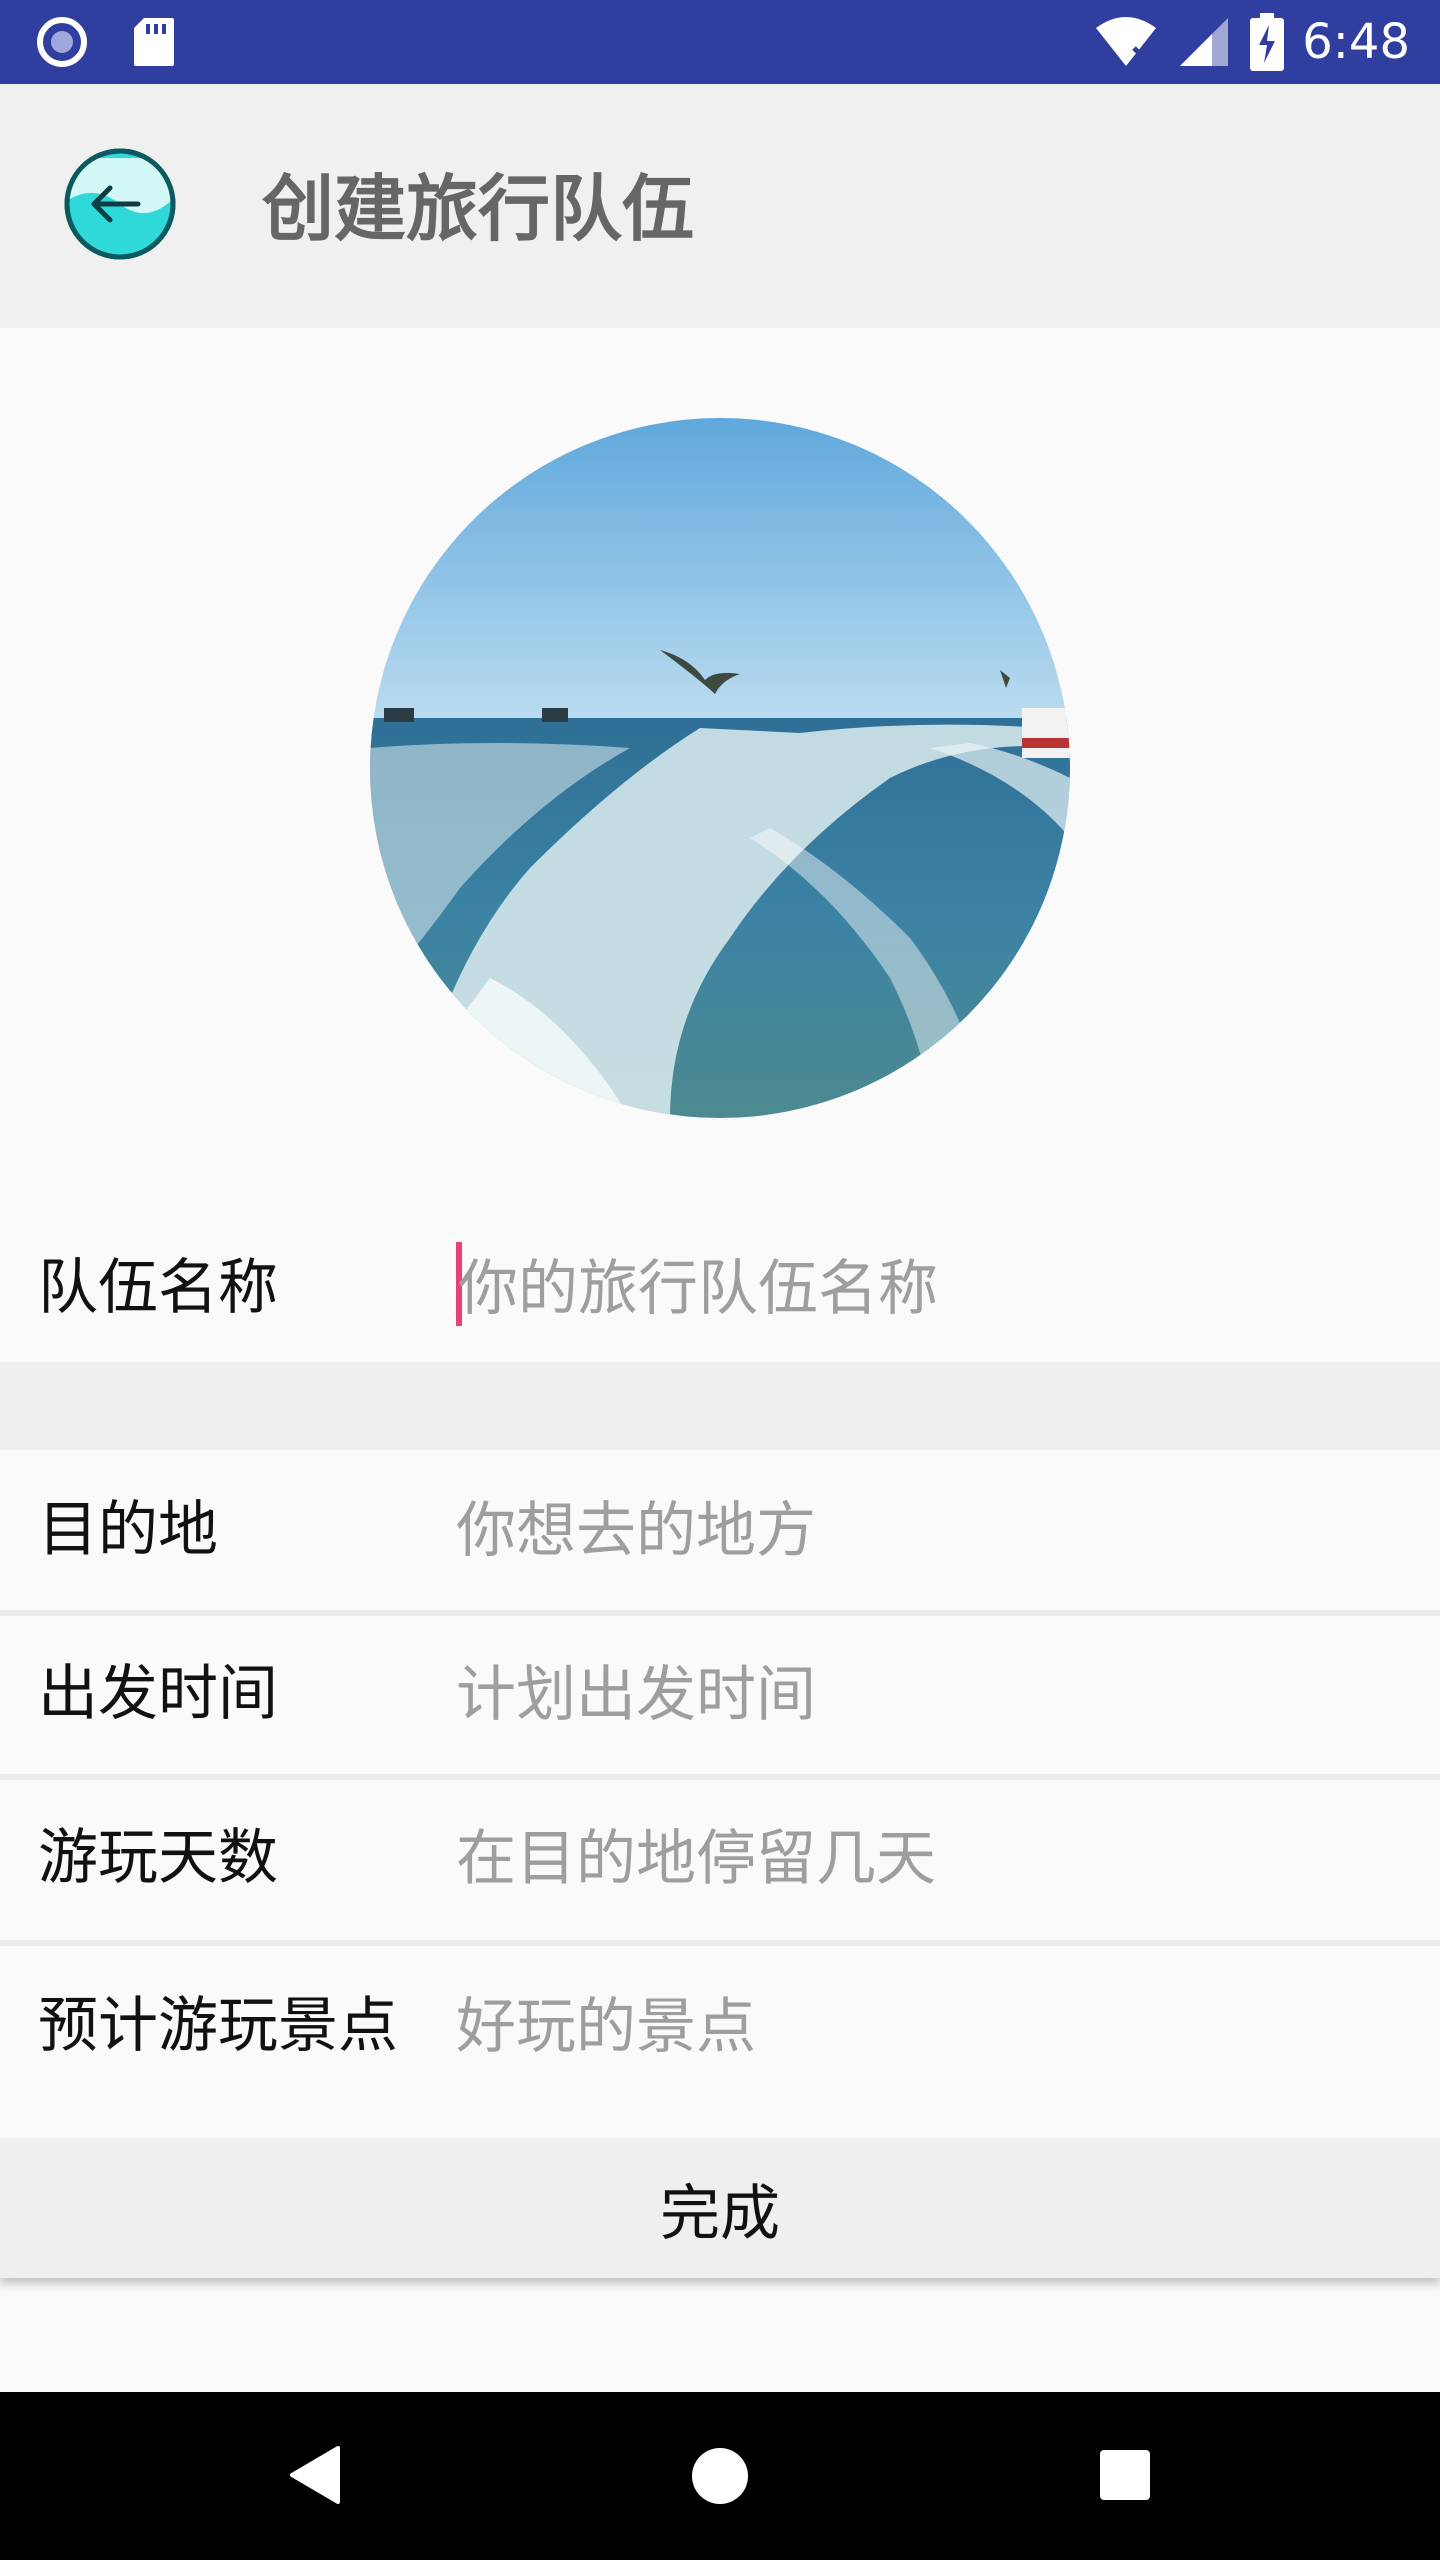 This screenshot has width=1440, height=2560. I want to click on cell-signal-icon, so click(1204, 42).